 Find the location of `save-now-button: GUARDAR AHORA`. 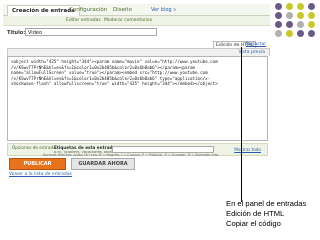

save-now-button: GUARDAR AHORA is located at coordinates (103, 164).